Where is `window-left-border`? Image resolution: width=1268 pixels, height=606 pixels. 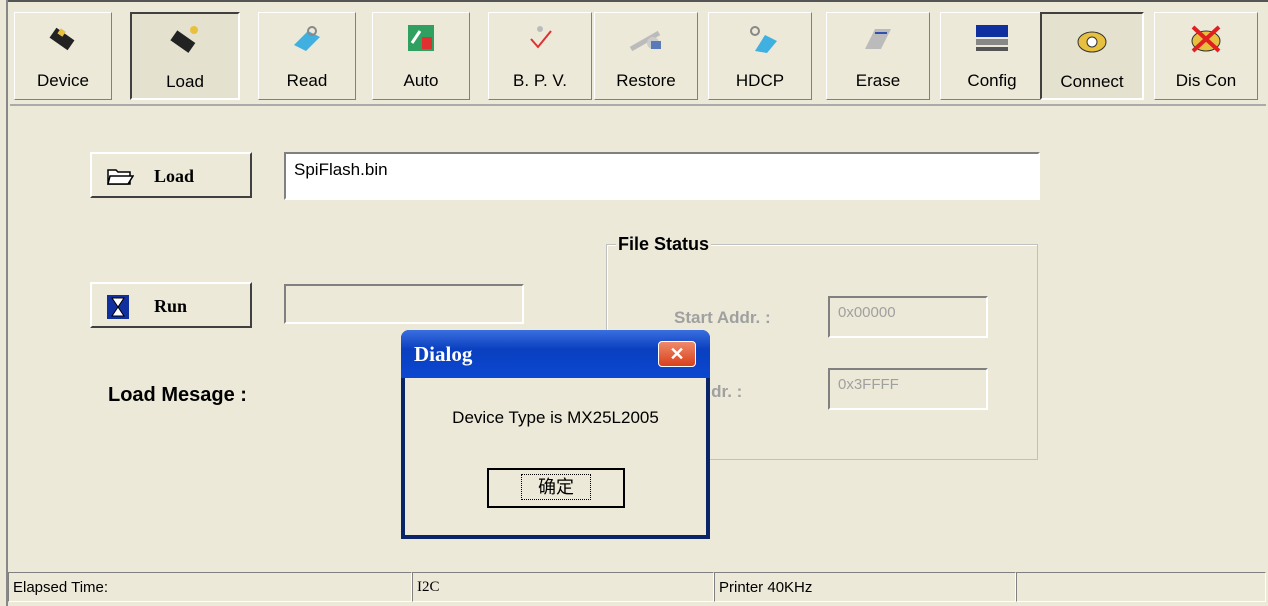 window-left-border is located at coordinates (7, 303).